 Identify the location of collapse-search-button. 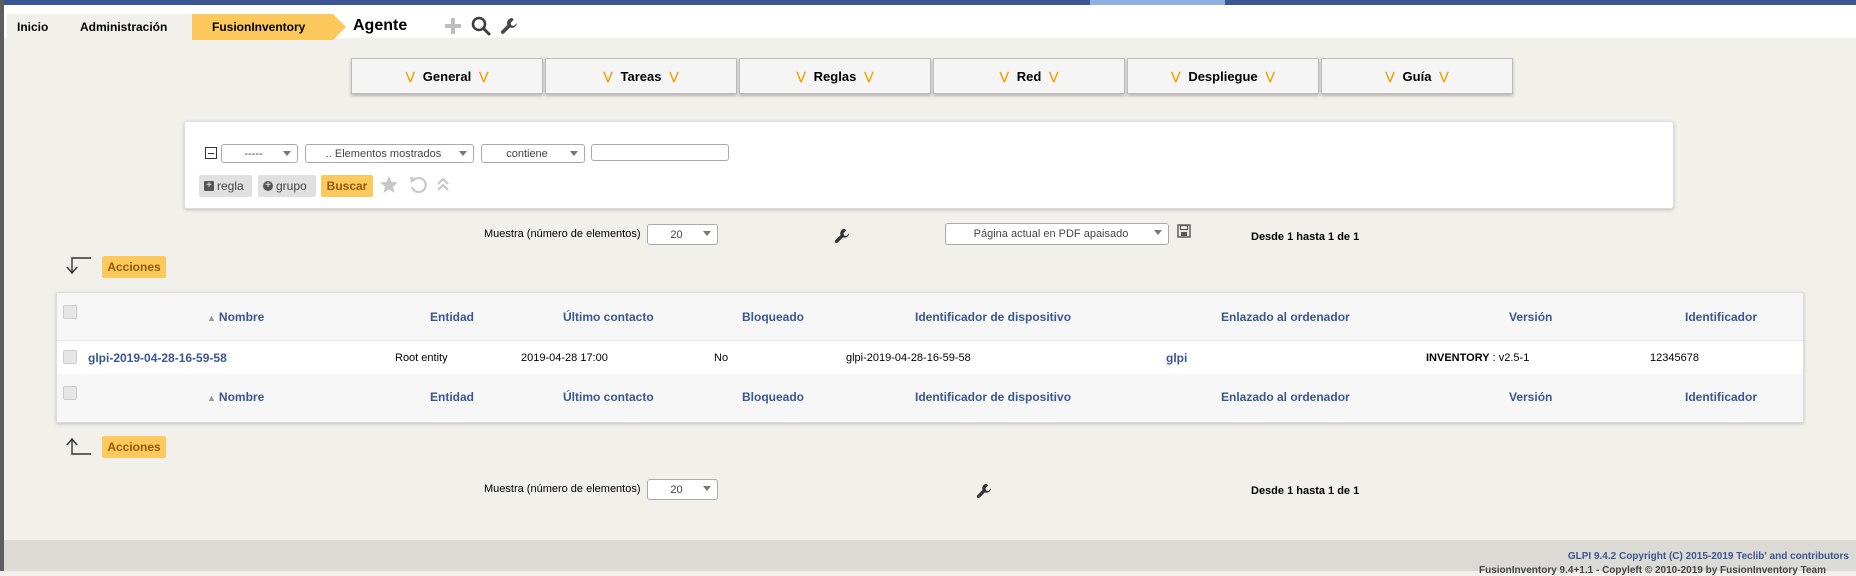
(443, 185).